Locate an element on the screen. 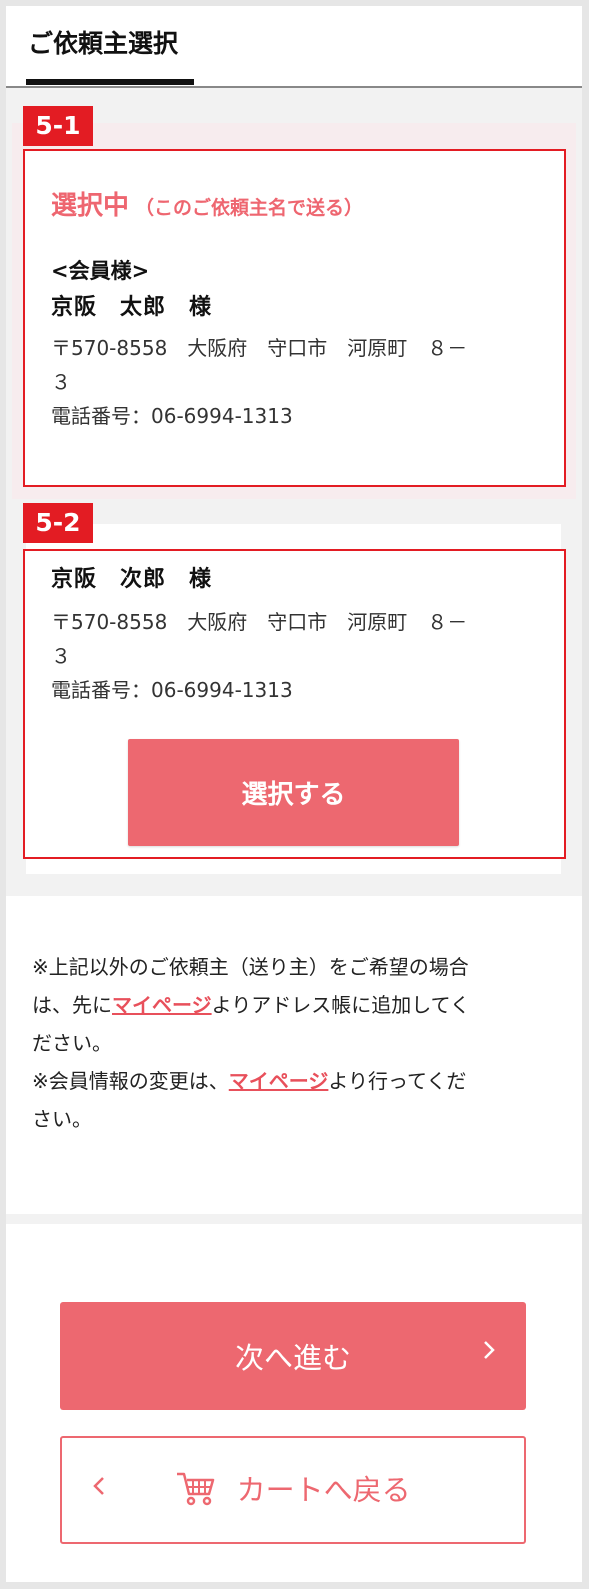 The image size is (589, 1589). next-step-button: 次へ進む is located at coordinates (293, 1356).